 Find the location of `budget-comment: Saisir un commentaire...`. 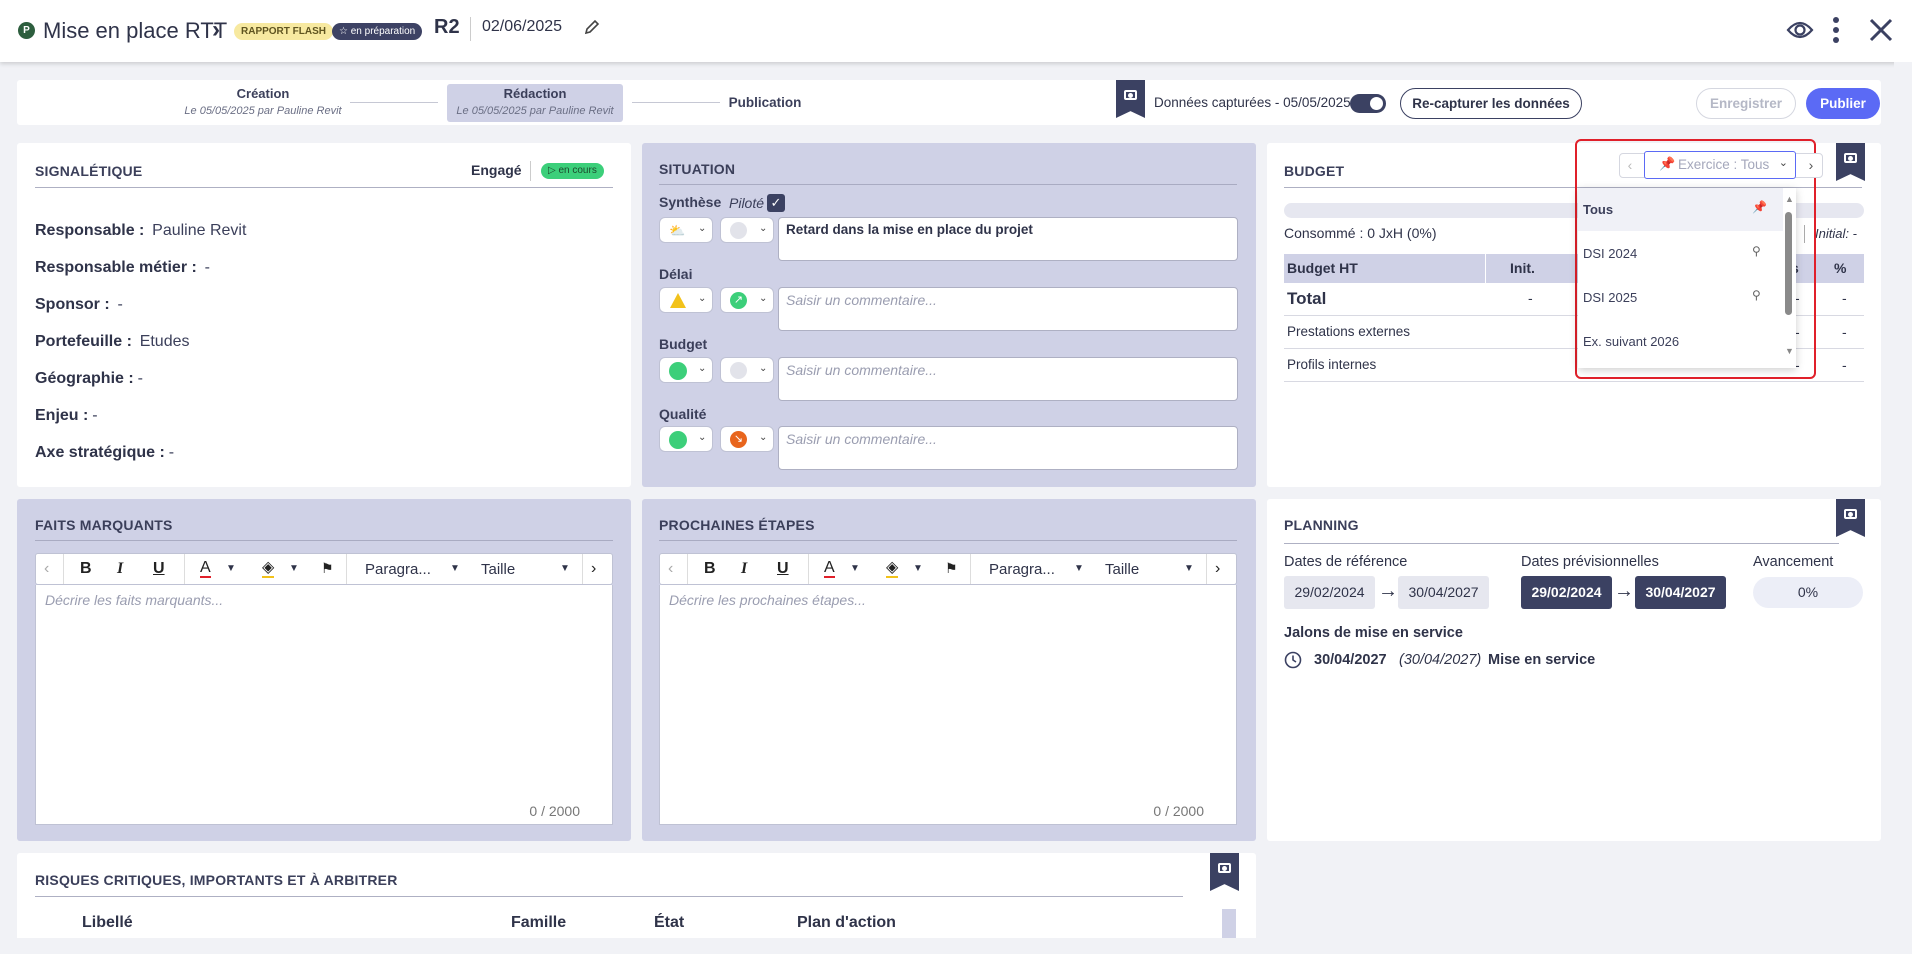

budget-comment: Saisir un commentaire... is located at coordinates (1008, 379).